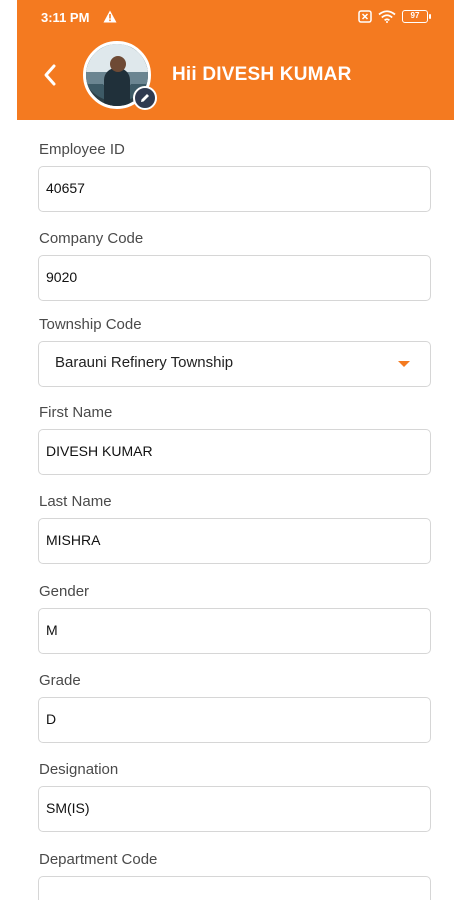  I want to click on first-name-label: First Name, so click(76, 412).